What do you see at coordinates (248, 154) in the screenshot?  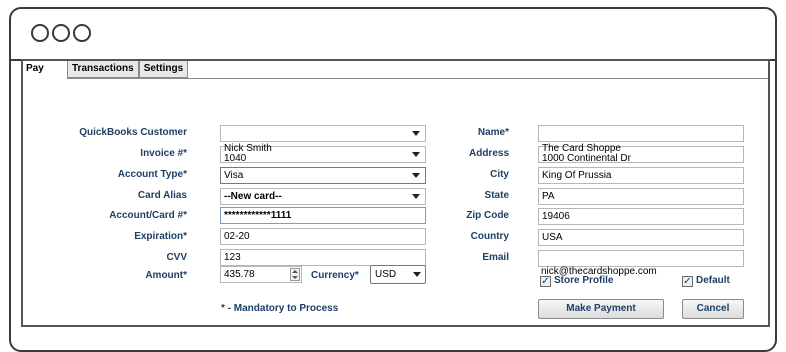 I see `invoice-stack: Nick Smith 1040` at bounding box center [248, 154].